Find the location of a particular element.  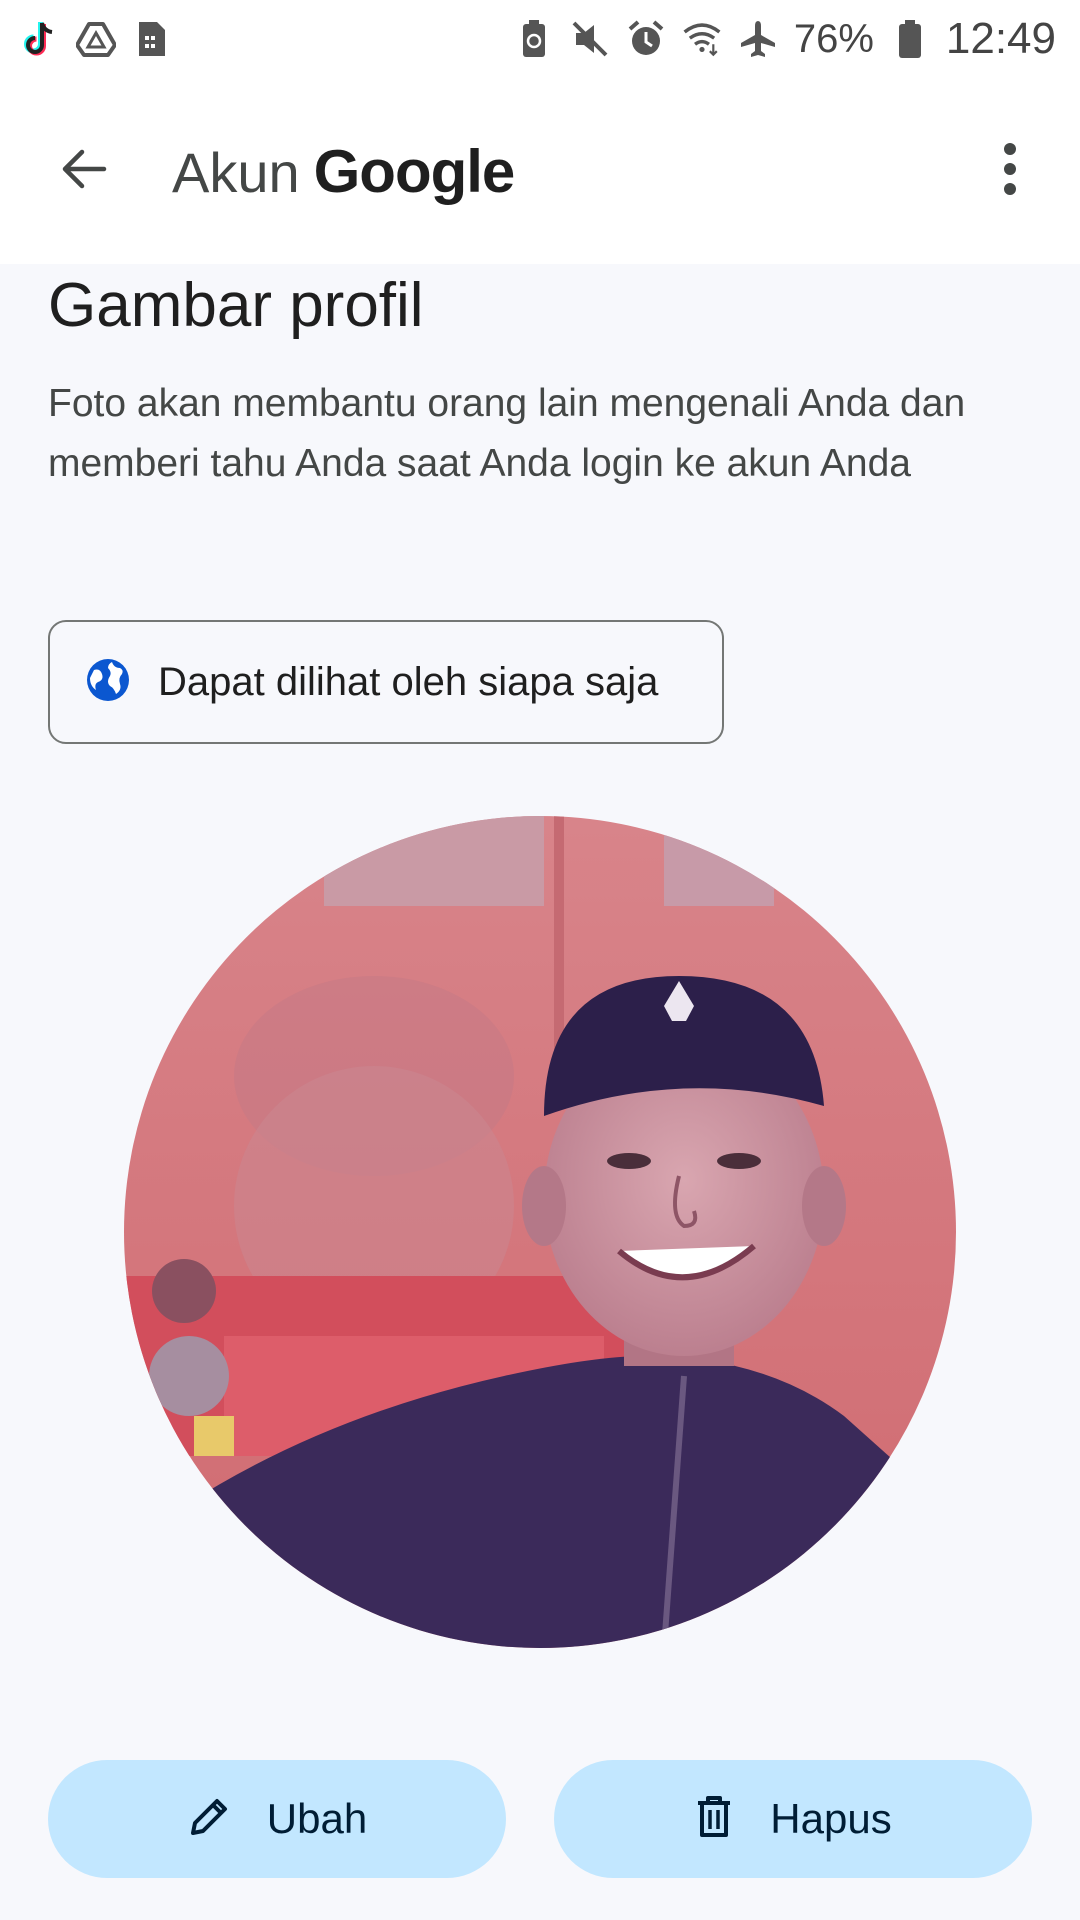

app-bar: Akun Google is located at coordinates (540, 171).